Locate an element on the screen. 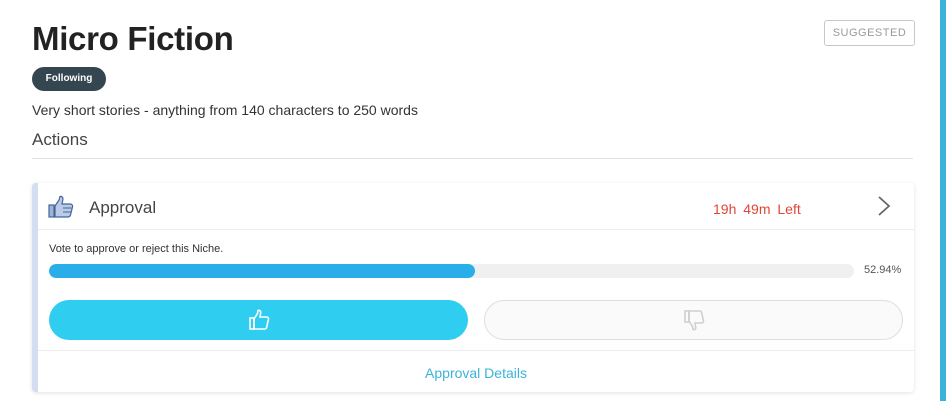 This screenshot has width=946, height=401. thumbs-down-icon is located at coordinates (694, 320).